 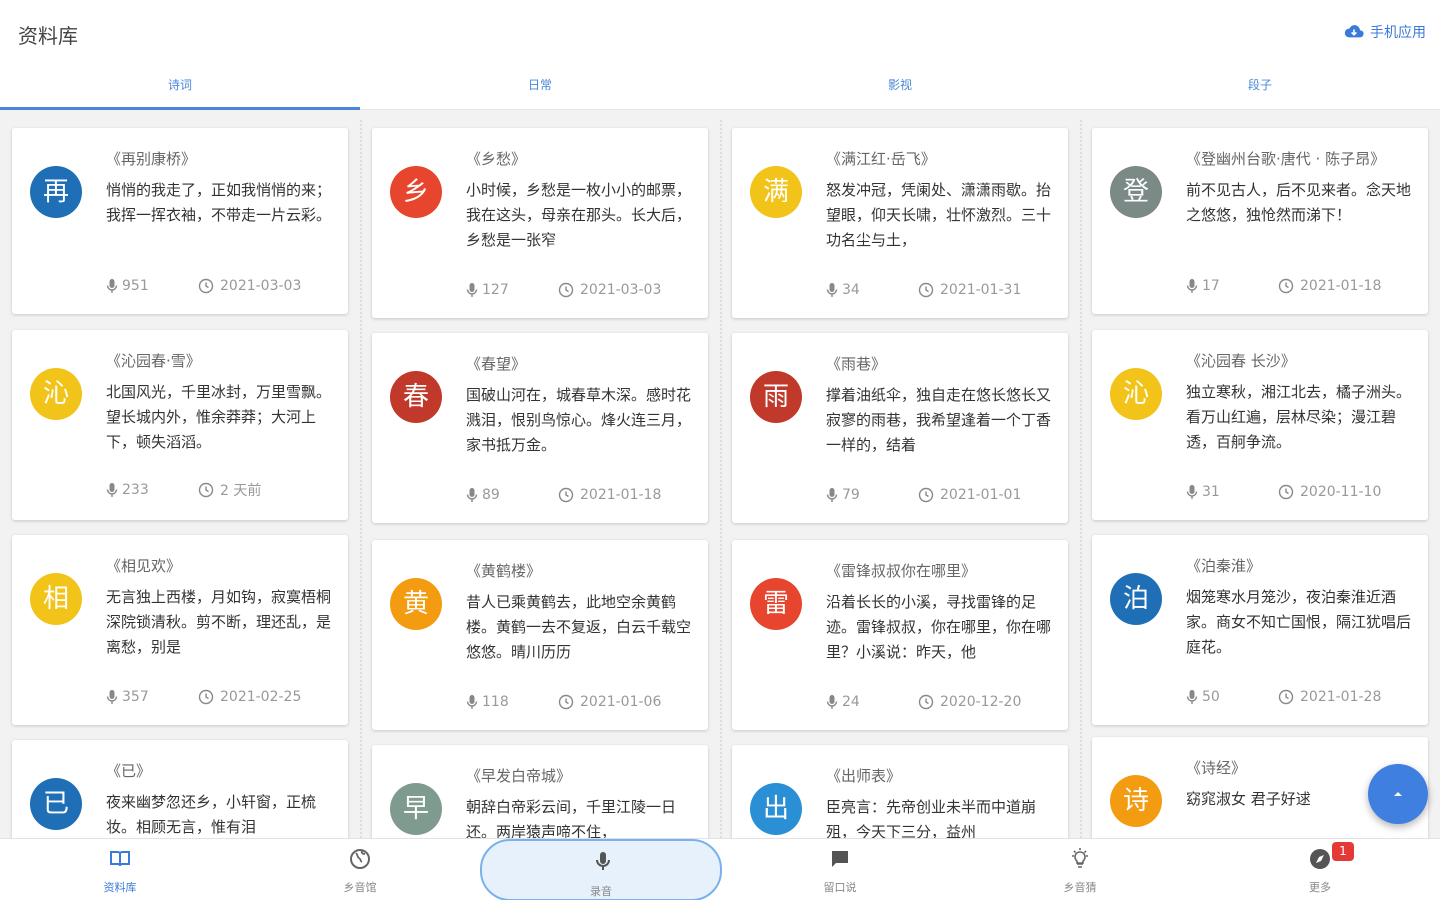 What do you see at coordinates (1136, 192) in the screenshot?
I see `card-avatar: 登` at bounding box center [1136, 192].